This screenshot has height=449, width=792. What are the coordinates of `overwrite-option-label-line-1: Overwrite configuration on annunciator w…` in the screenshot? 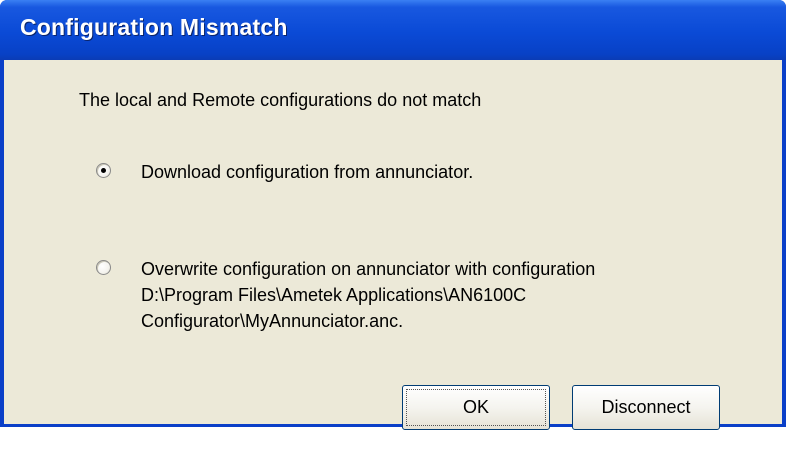 It's located at (368, 269).